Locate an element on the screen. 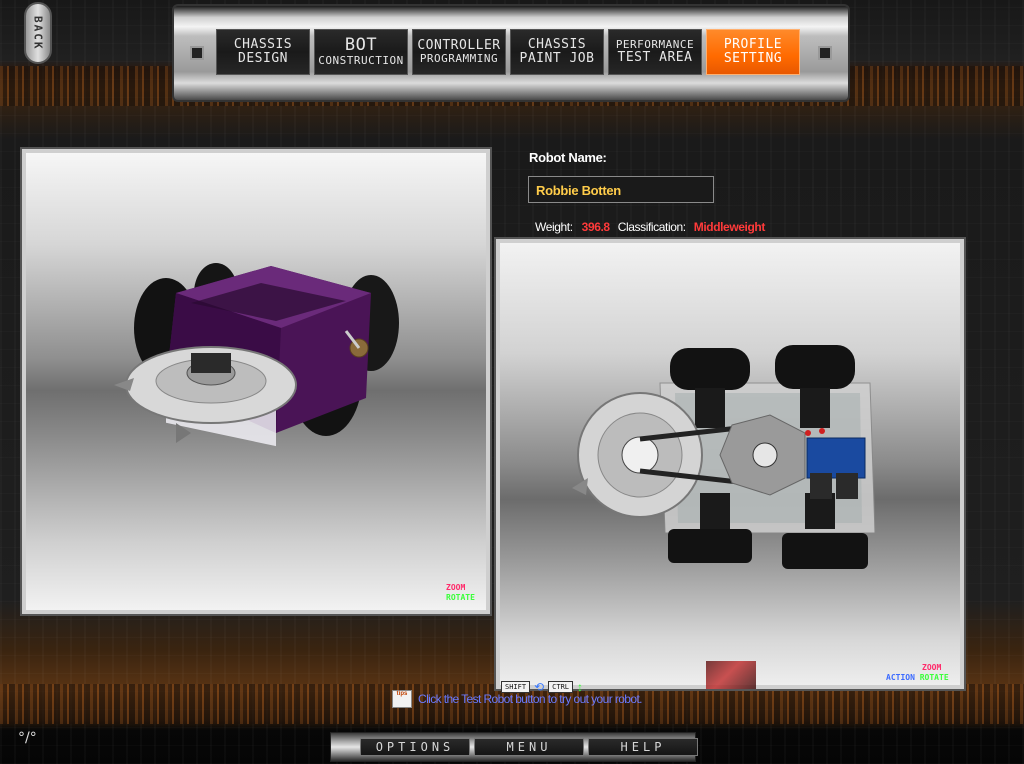  nav-label-line2: DESIGN is located at coordinates (263, 58).